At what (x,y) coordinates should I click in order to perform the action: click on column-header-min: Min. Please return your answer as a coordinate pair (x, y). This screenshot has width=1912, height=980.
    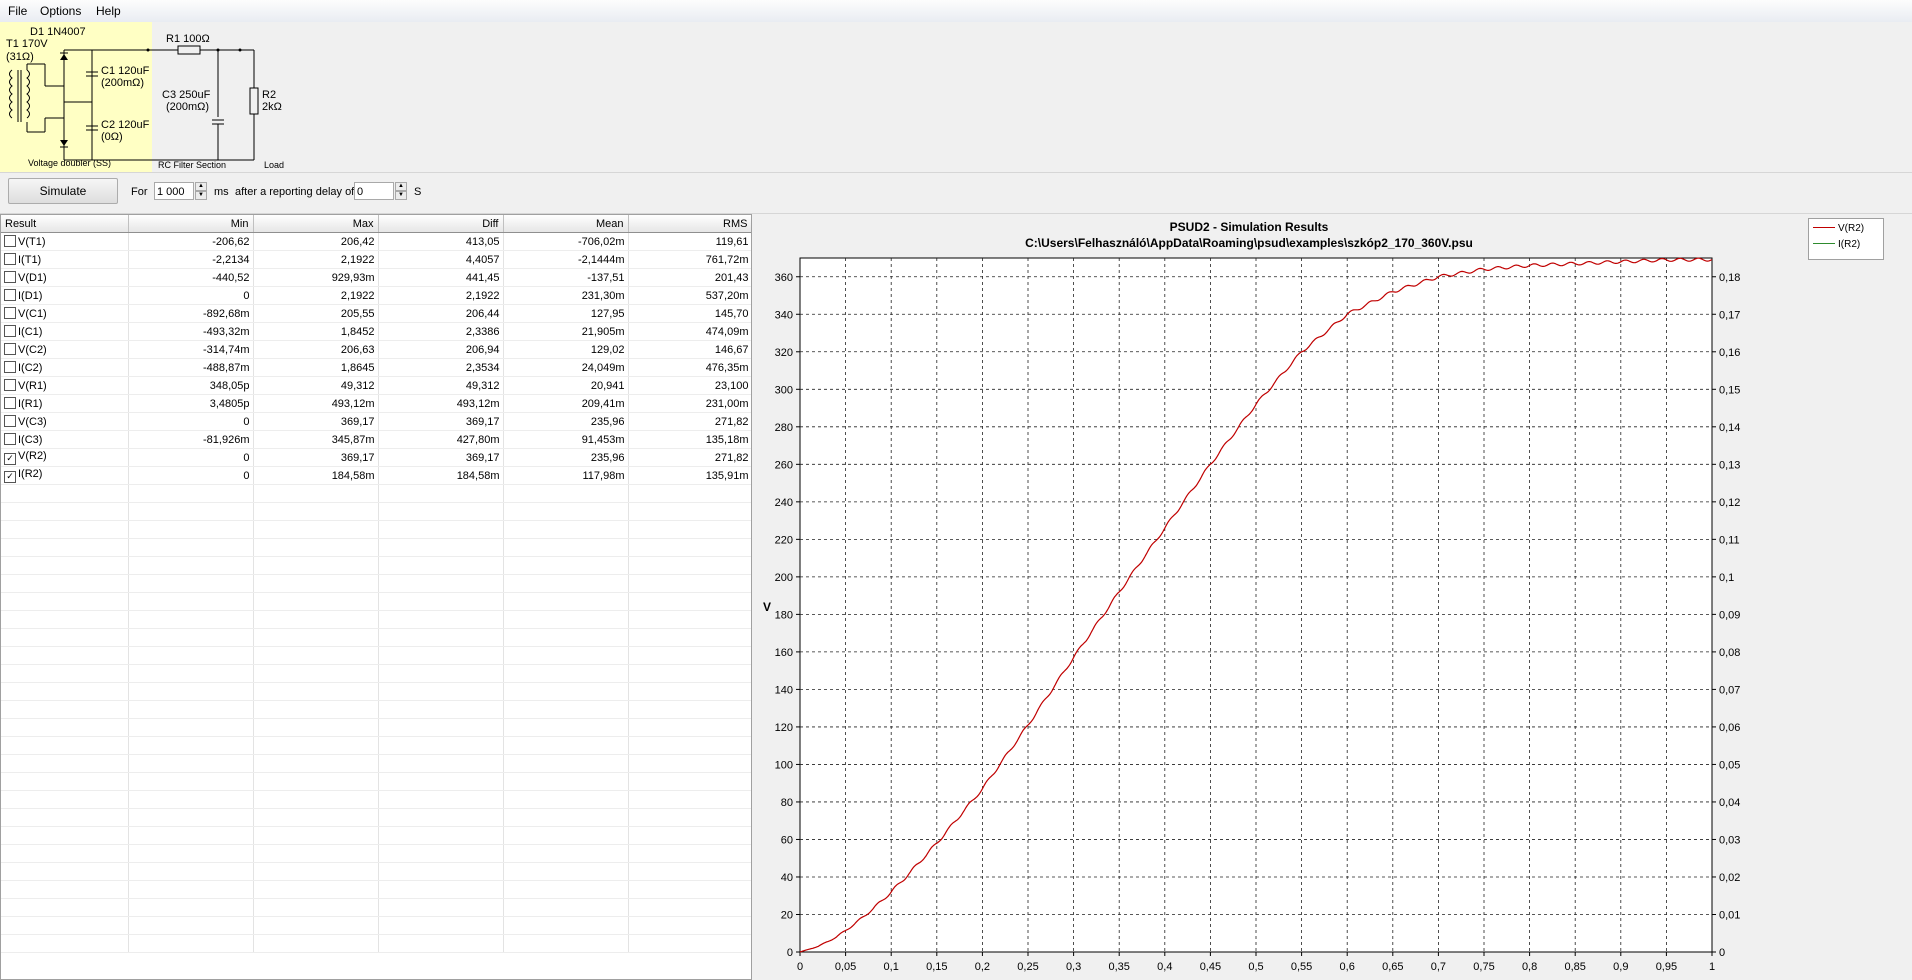
    Looking at the image, I should click on (191, 224).